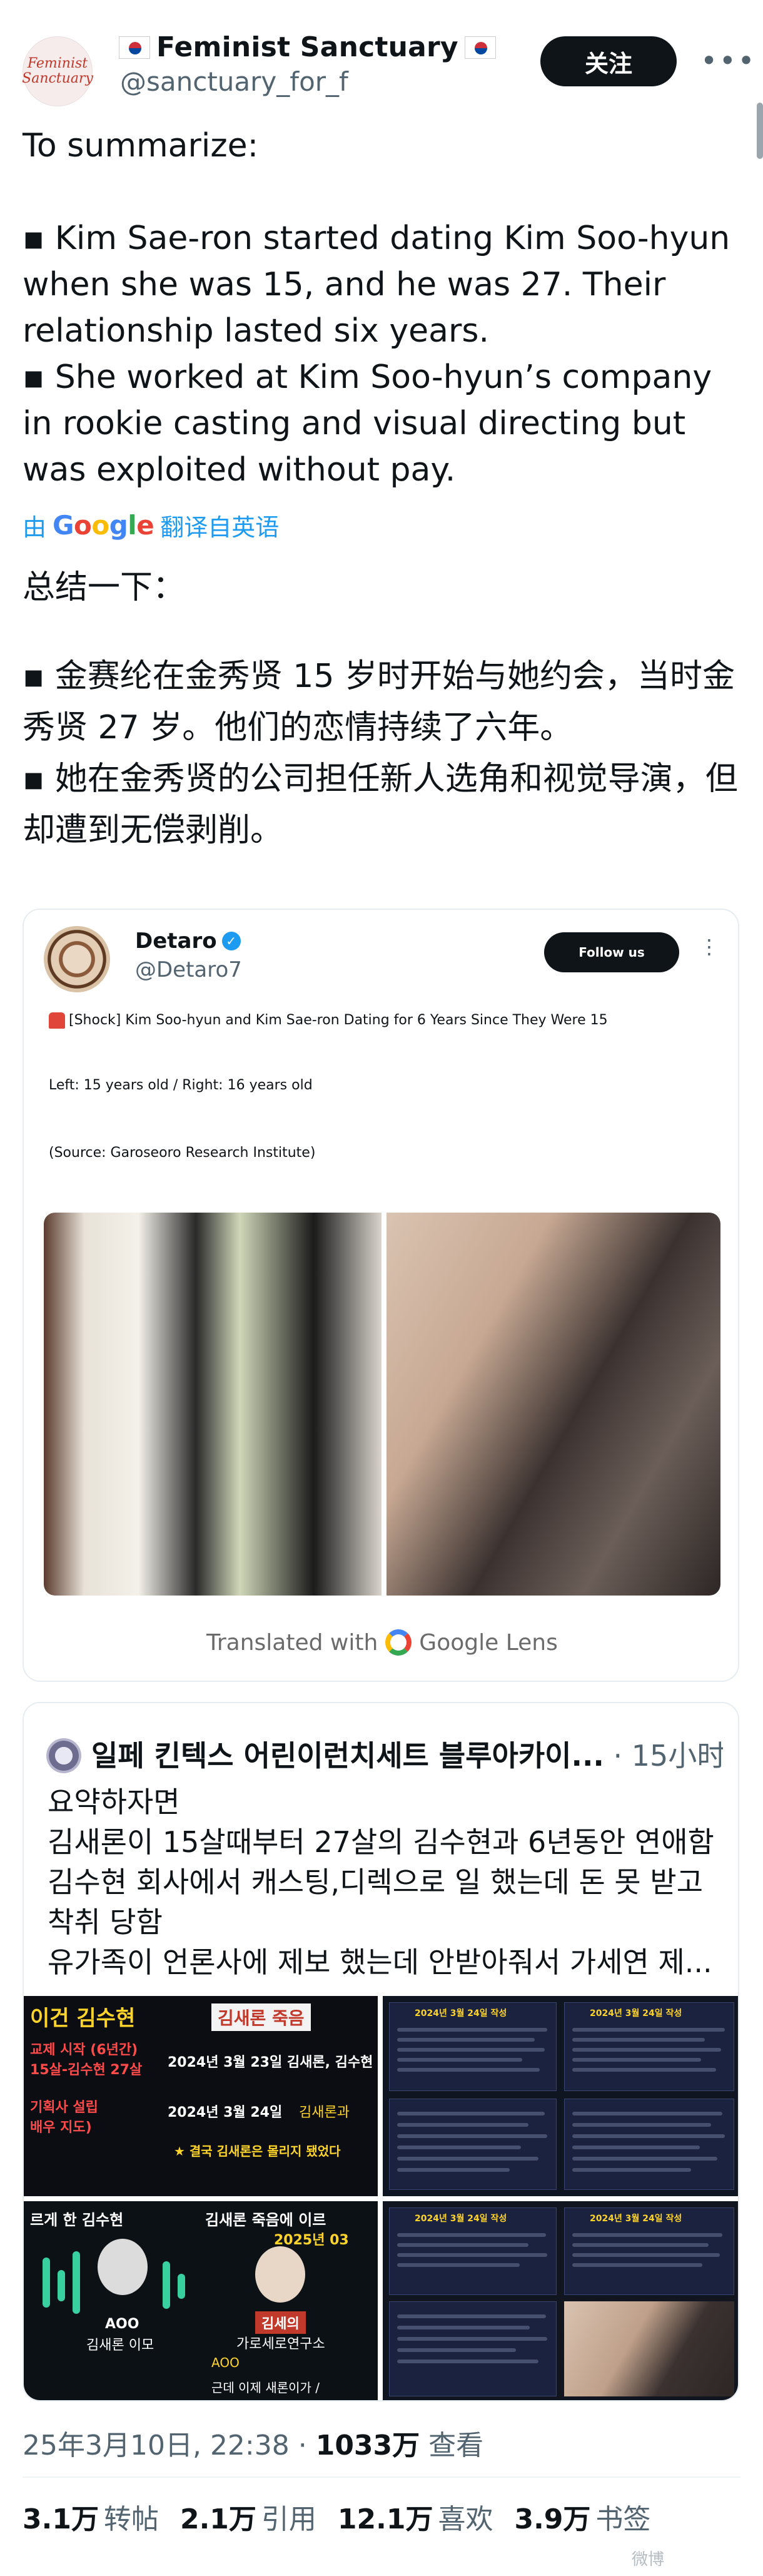 Image resolution: width=763 pixels, height=2576 pixels. What do you see at coordinates (231, 941) in the screenshot?
I see `verified-badge-icon: ✓` at bounding box center [231, 941].